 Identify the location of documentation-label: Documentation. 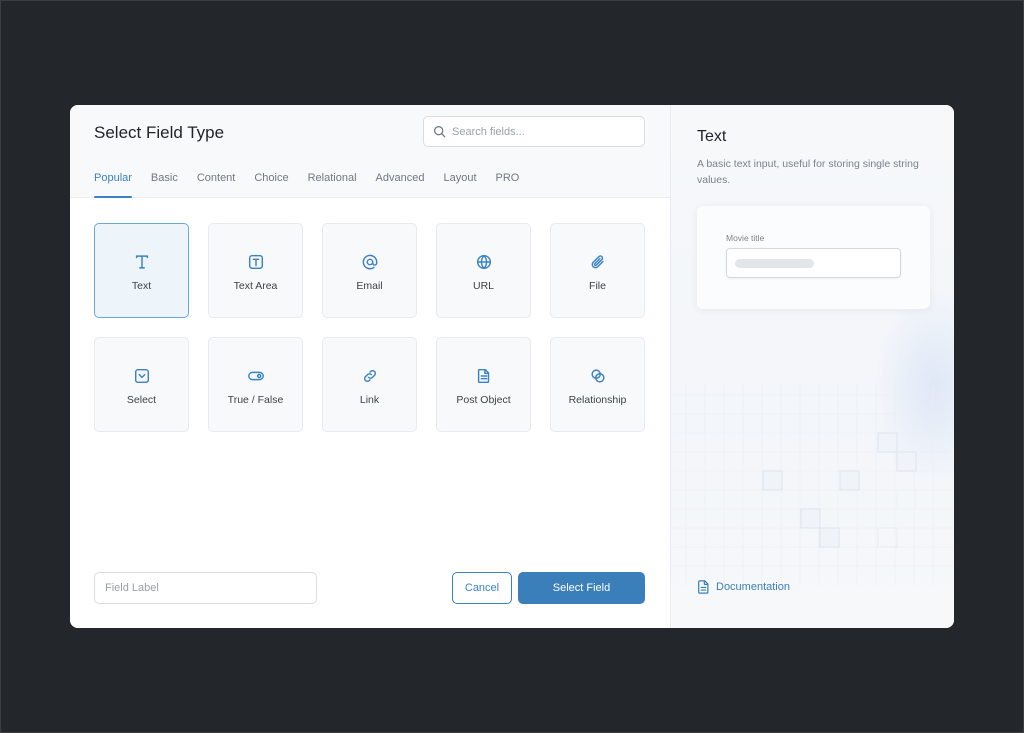
(753, 587).